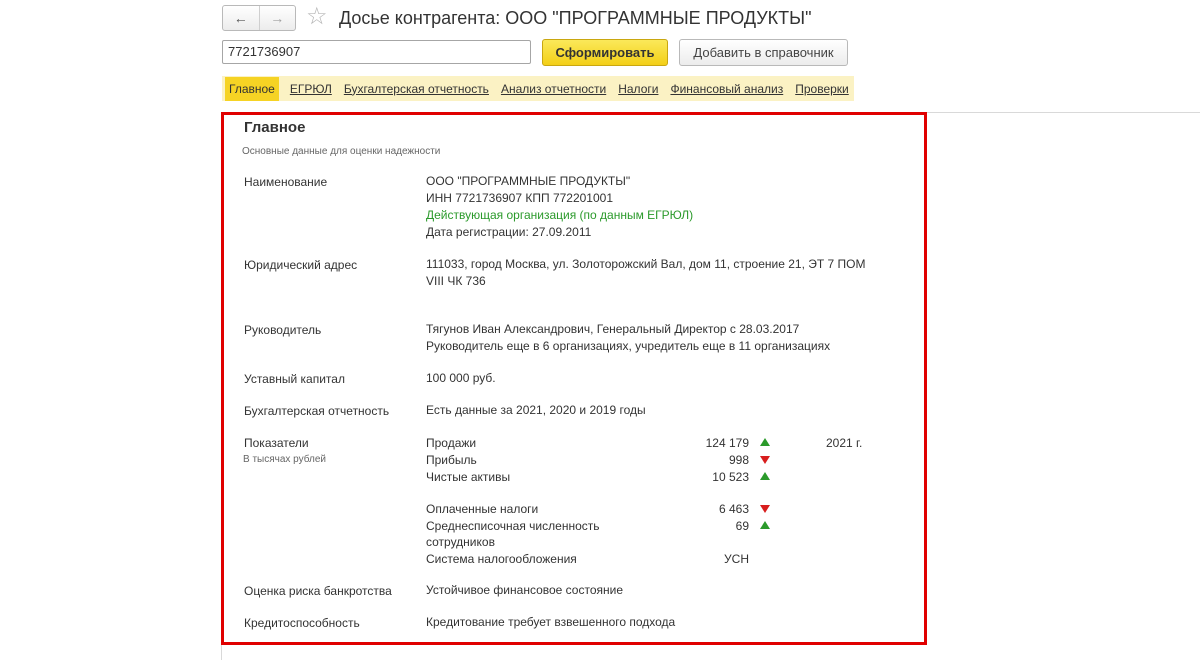  Describe the element at coordinates (844, 443) in the screenshot. I see `indicators-year: 2021 г.` at that location.